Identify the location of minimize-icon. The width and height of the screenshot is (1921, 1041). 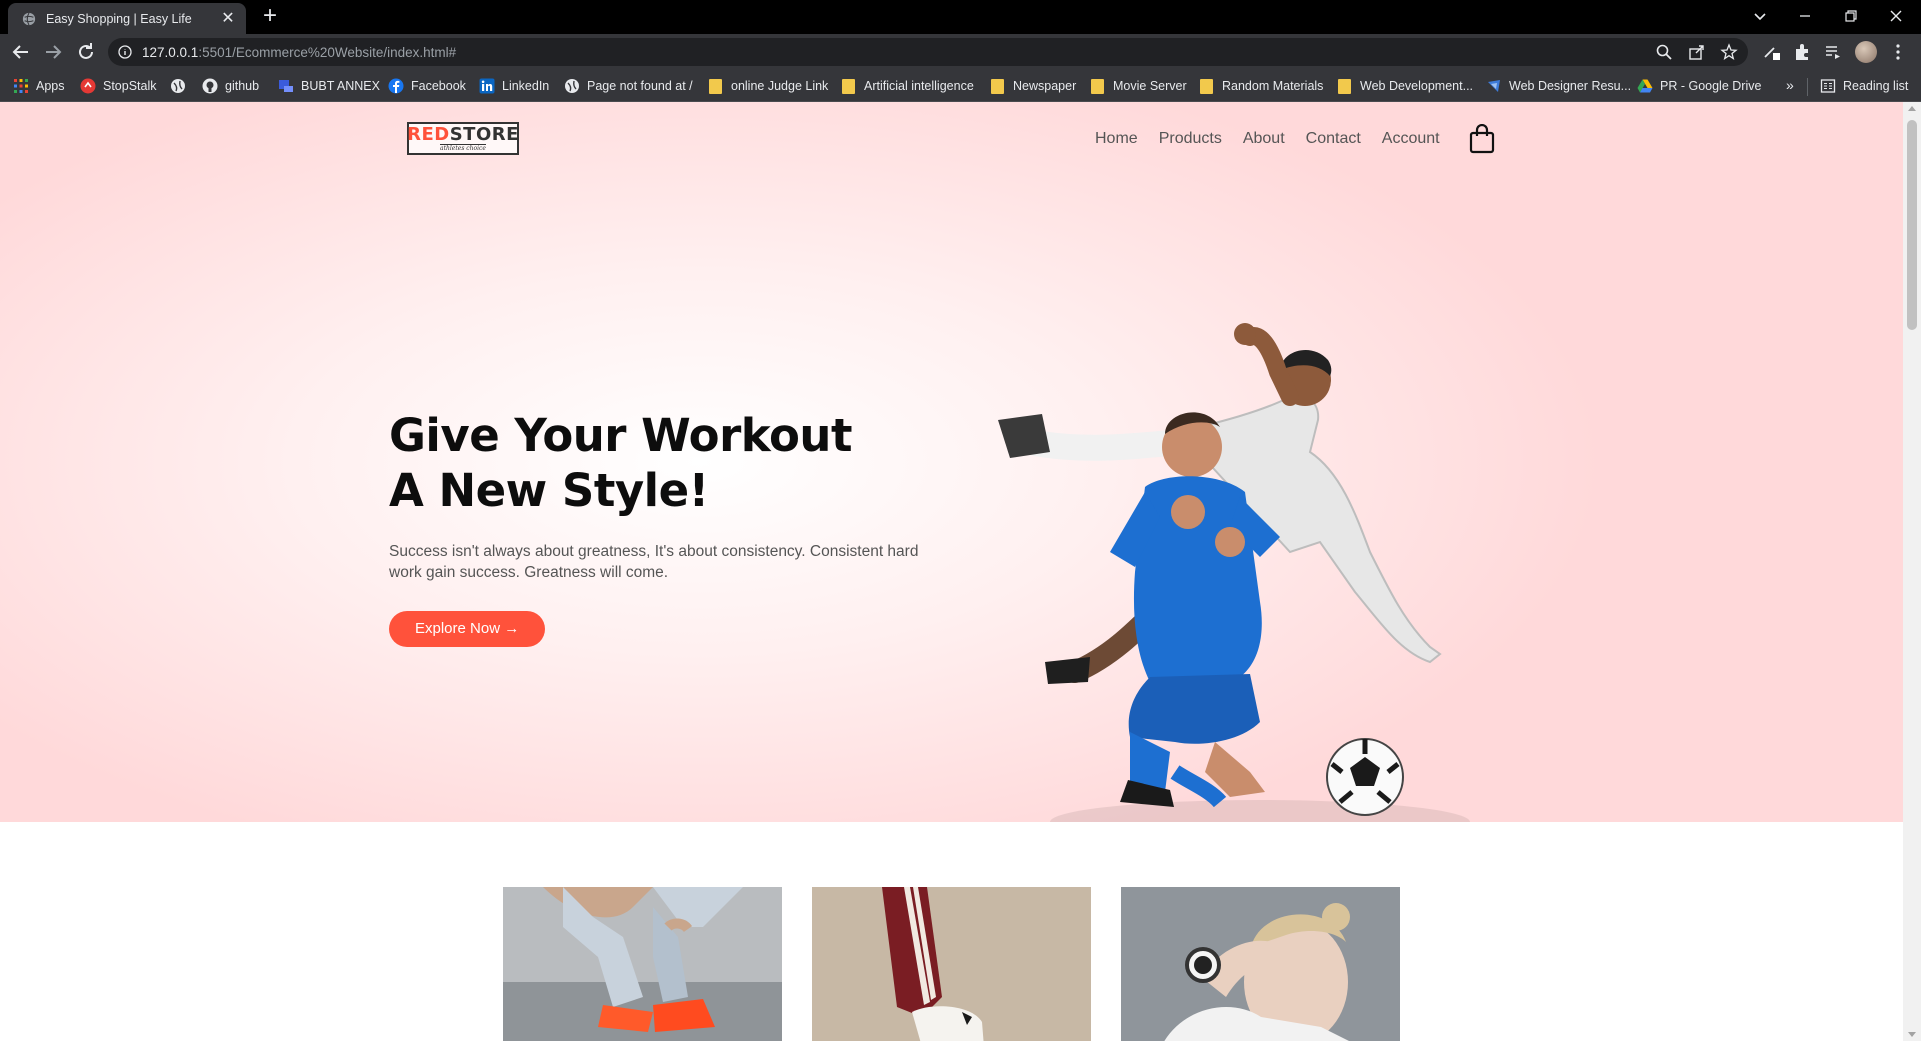
(1805, 16).